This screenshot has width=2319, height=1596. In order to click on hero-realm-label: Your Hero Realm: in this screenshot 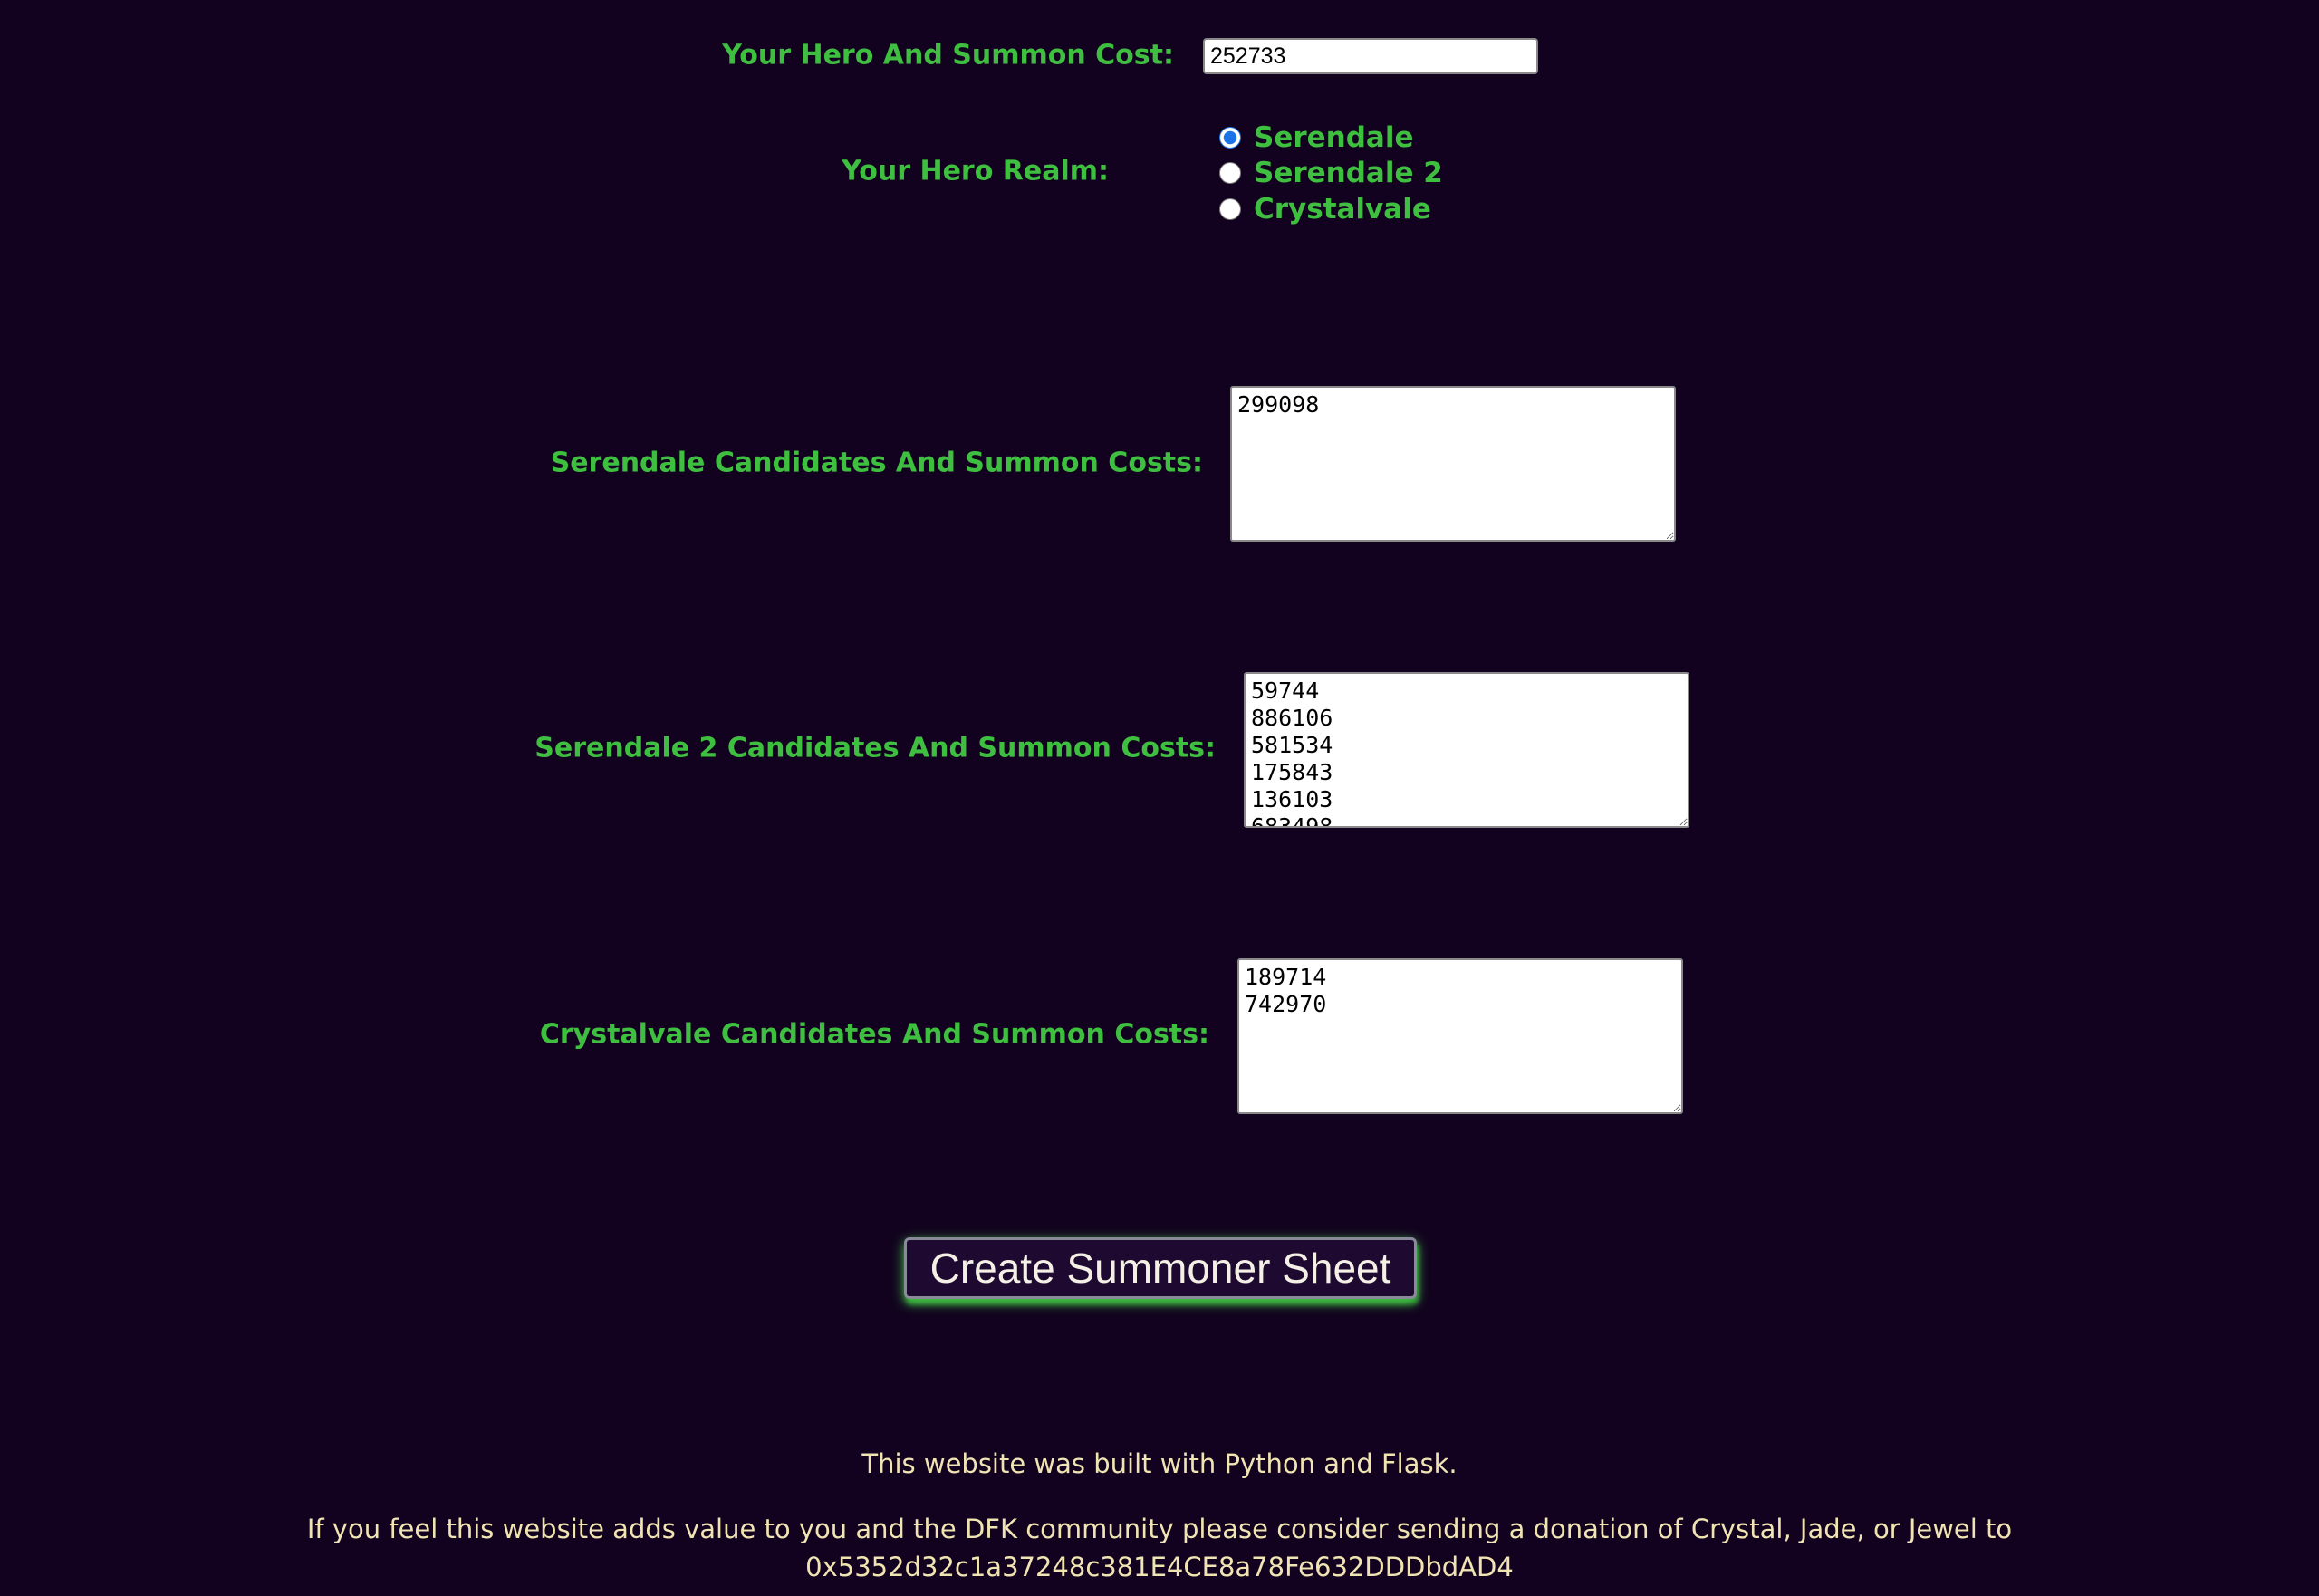, I will do `click(975, 171)`.